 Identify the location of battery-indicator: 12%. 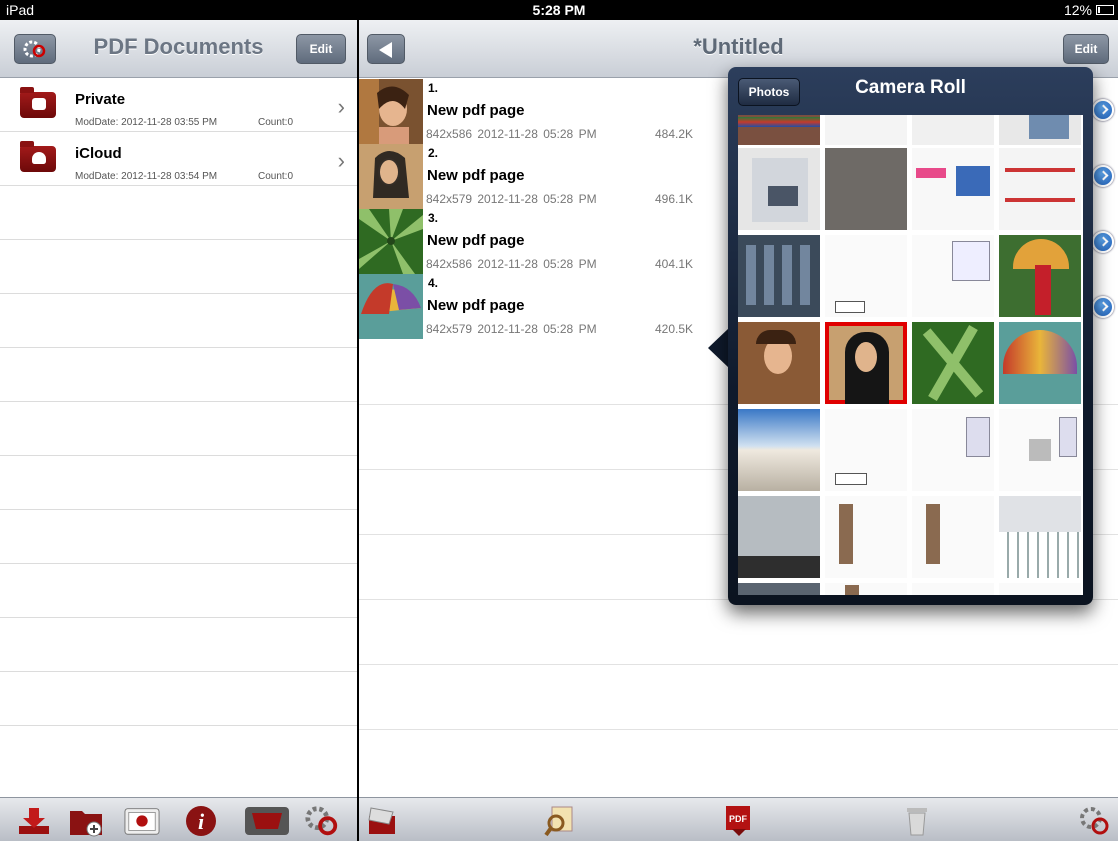
(1089, 10).